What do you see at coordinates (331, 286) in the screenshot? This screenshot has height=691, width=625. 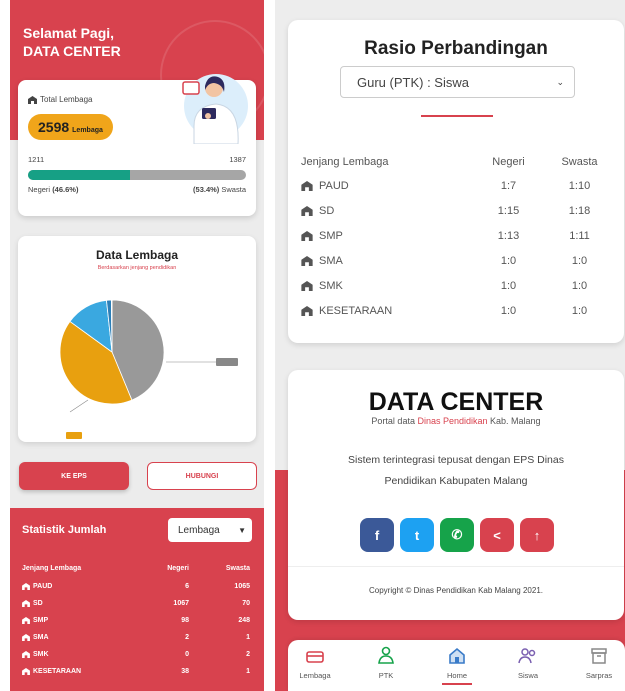 I see `row-jenjang: SMK` at bounding box center [331, 286].